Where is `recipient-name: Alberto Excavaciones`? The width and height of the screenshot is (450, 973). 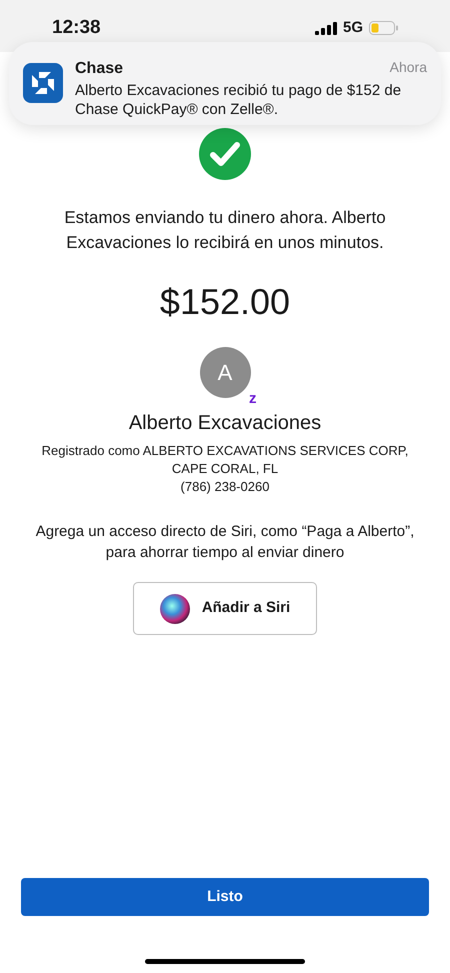
recipient-name: Alberto Excavaciones is located at coordinates (225, 423).